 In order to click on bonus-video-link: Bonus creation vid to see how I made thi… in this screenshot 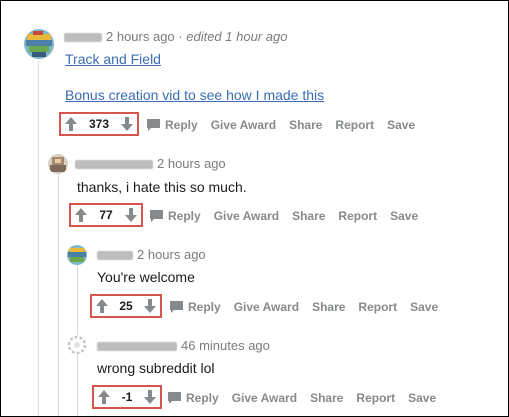, I will do `click(194, 95)`.